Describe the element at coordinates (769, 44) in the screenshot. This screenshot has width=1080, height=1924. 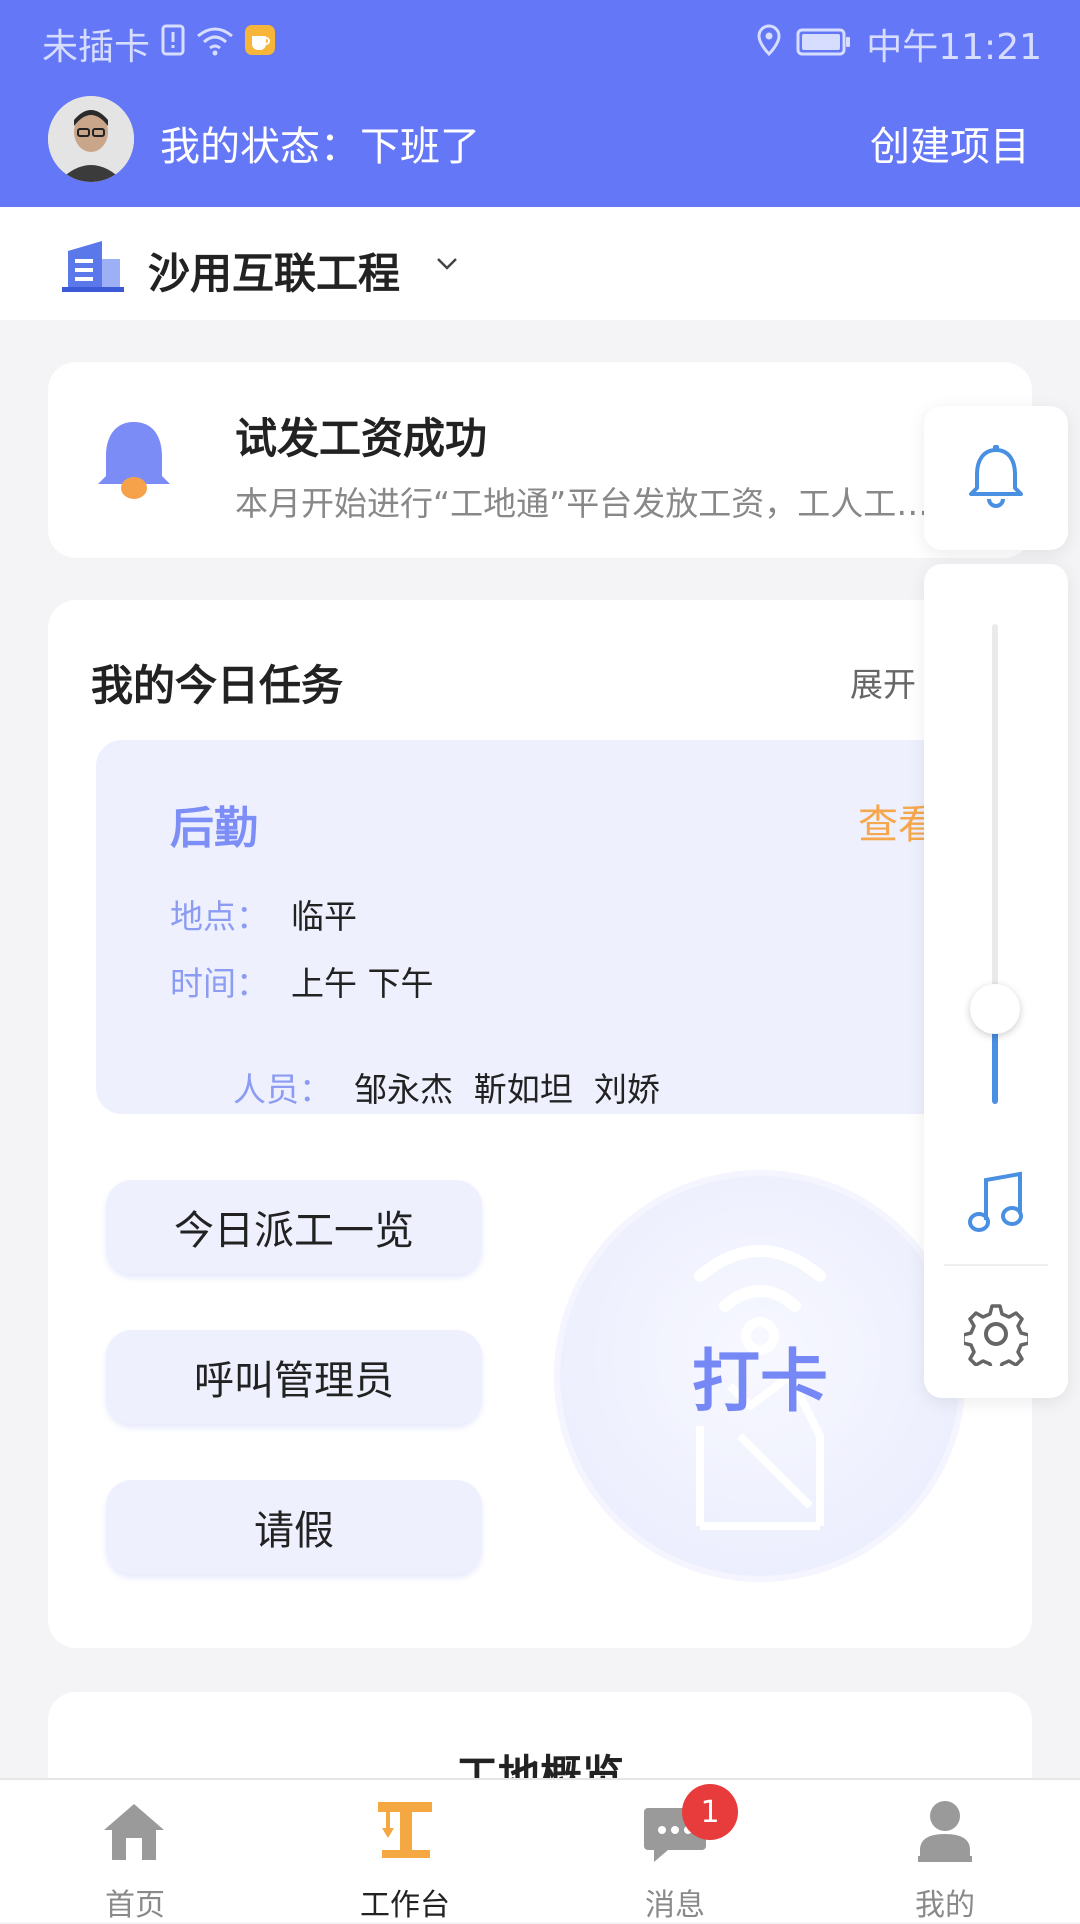
I see `location-icon` at that location.